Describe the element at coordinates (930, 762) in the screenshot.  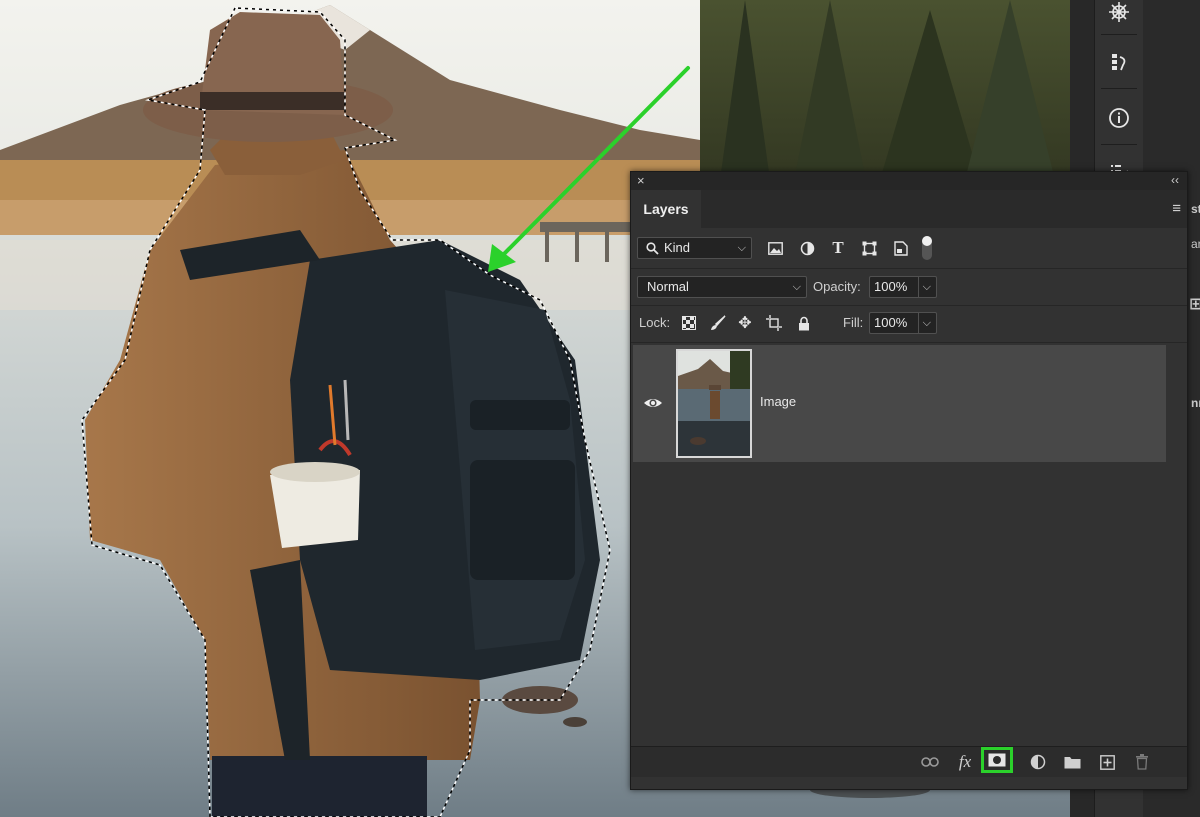
I see `link-icon` at that location.